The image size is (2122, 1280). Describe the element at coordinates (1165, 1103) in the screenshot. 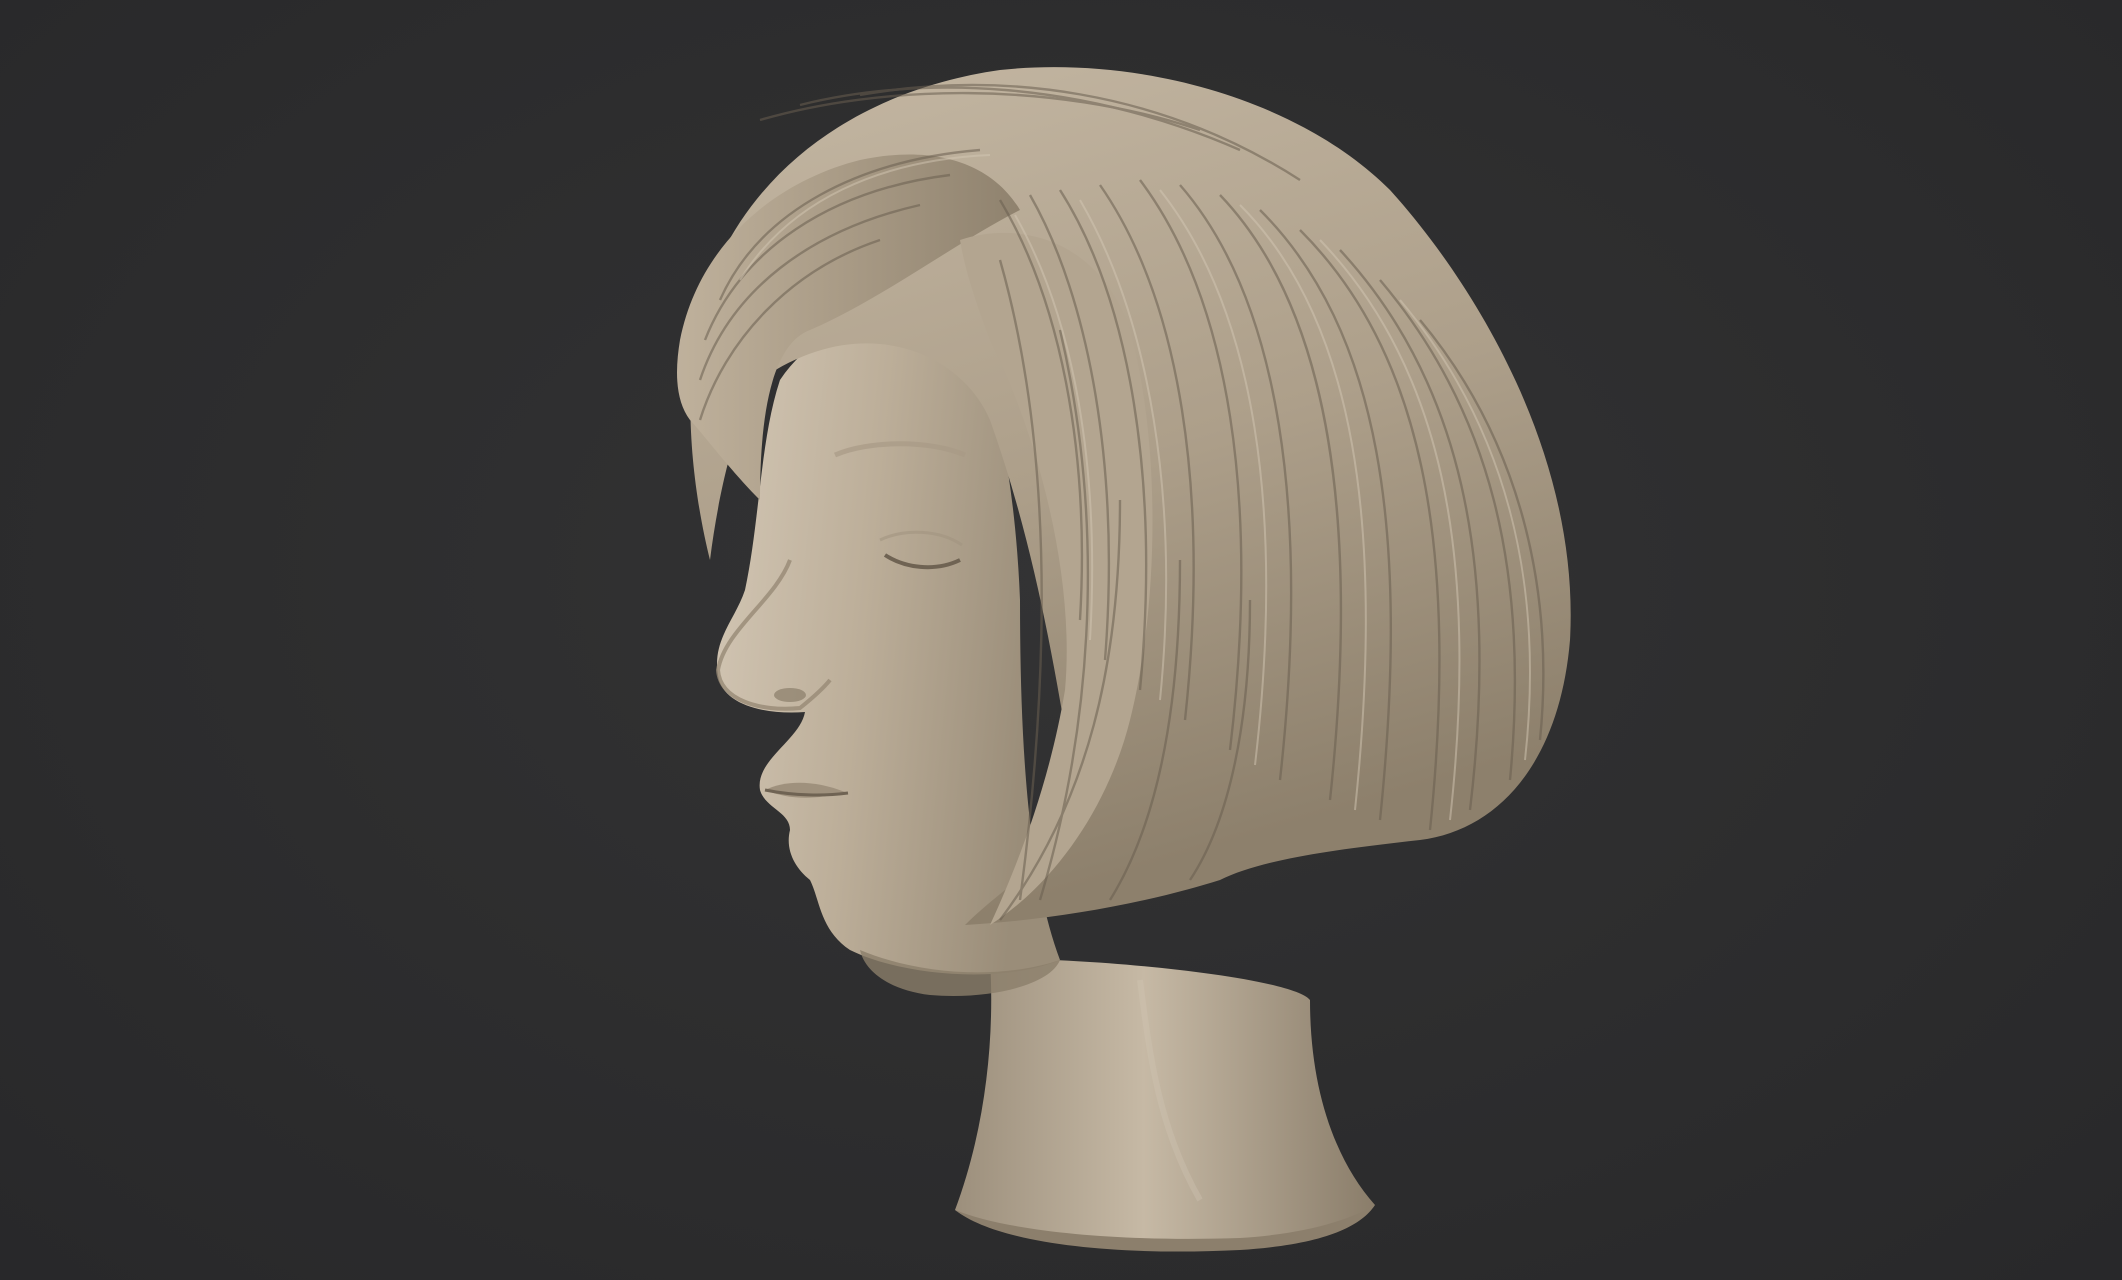

I see `neck` at that location.